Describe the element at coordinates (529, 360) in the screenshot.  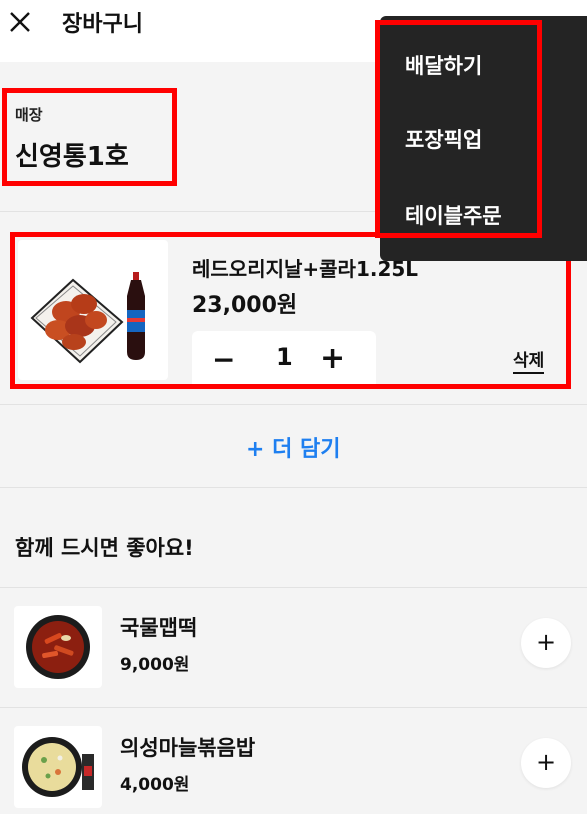
I see `delete-button: 삭제` at that location.